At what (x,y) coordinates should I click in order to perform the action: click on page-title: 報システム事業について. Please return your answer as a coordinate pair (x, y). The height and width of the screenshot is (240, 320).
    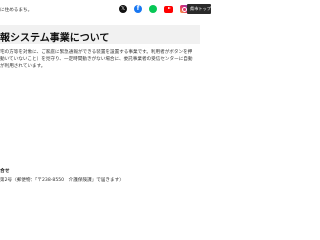
    Looking at the image, I should click on (55, 38).